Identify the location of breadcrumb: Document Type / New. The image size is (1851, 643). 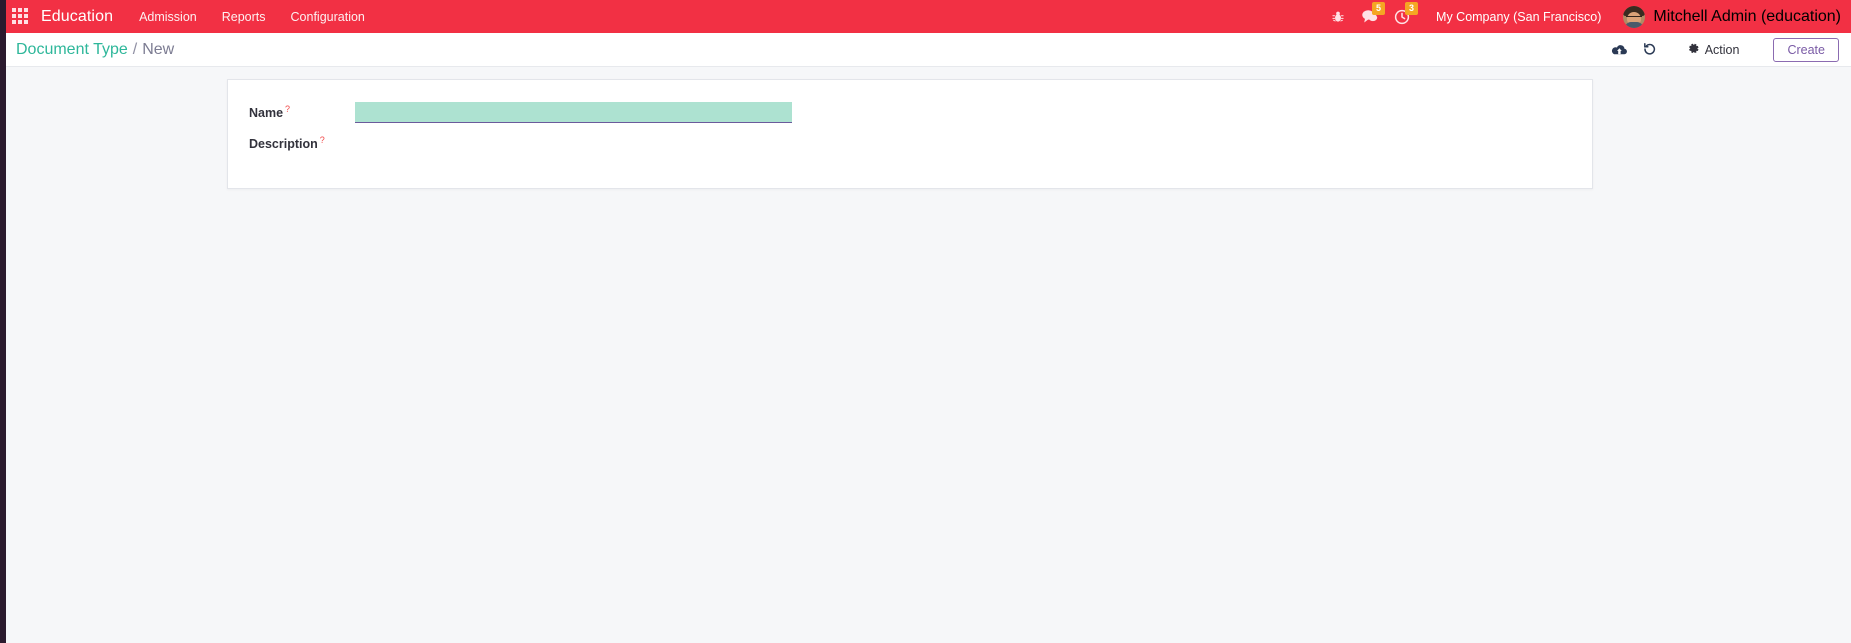
(90, 50).